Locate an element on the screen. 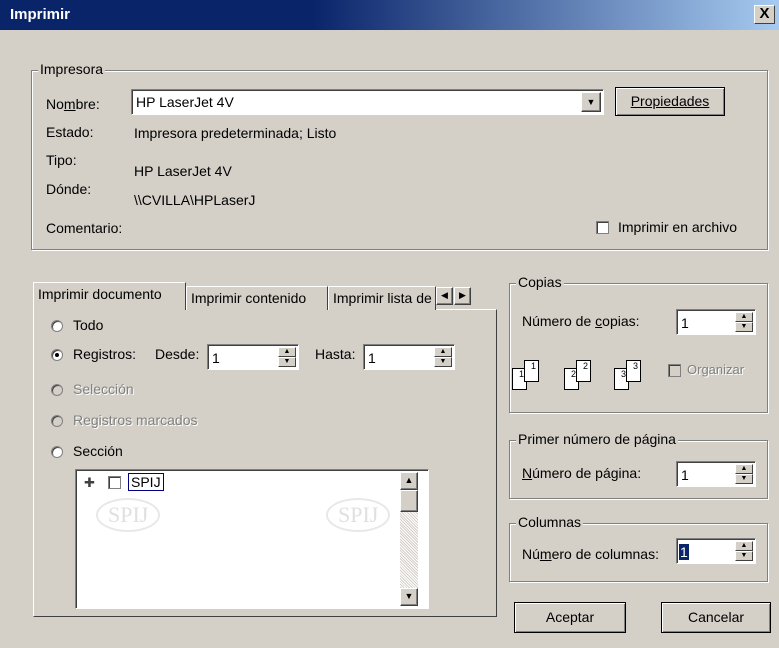 Image resolution: width=779 pixels, height=648 pixels. printer-name-value: HP LaserJet 4V is located at coordinates (185, 102).